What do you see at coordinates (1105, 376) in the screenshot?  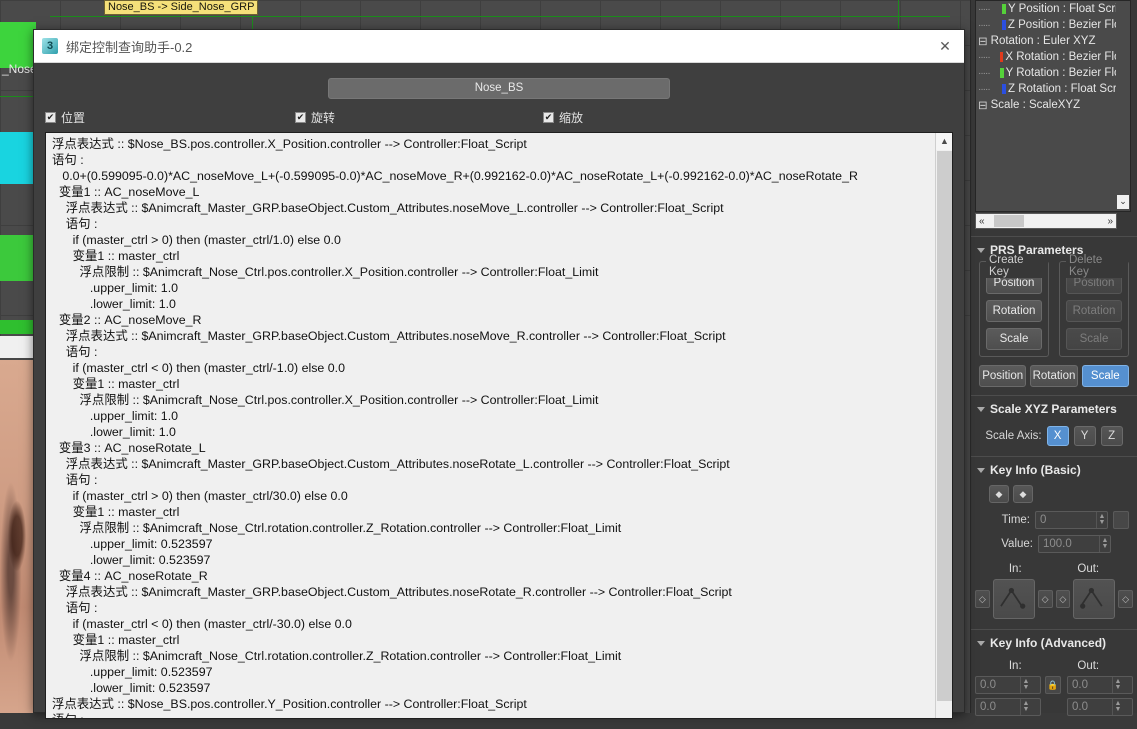 I see `prs-mode-scale-button: Scale` at bounding box center [1105, 376].